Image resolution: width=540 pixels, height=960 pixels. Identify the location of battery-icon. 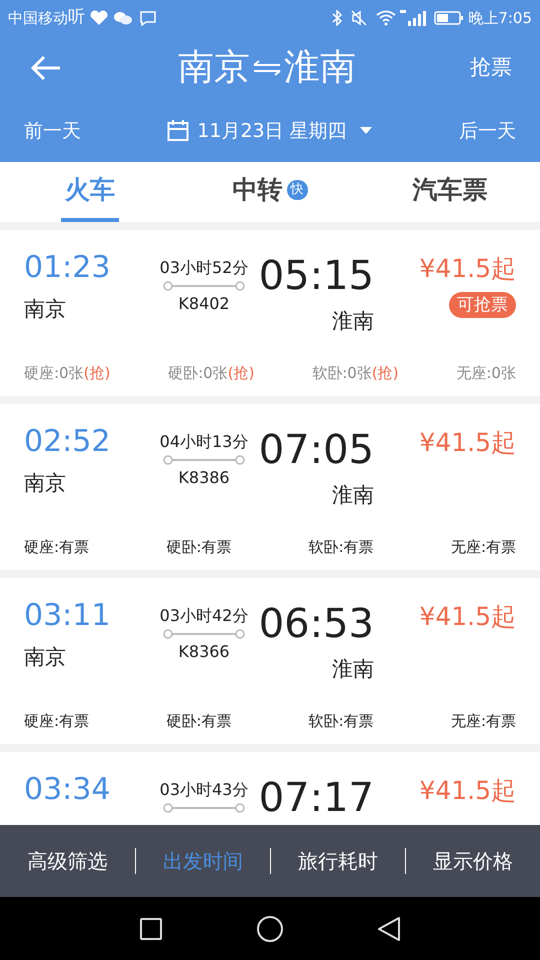
(449, 18).